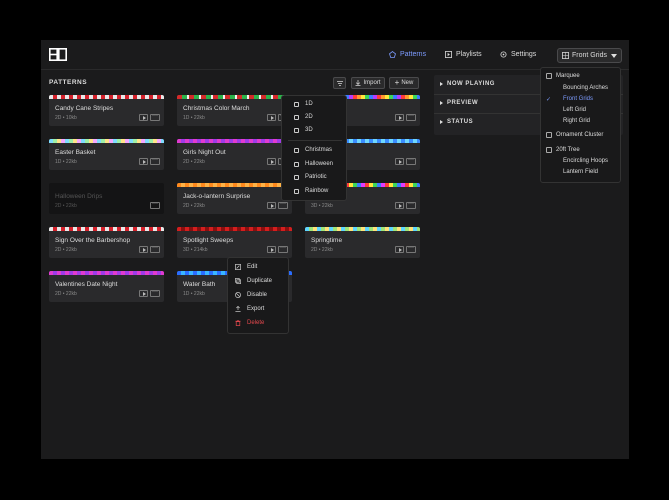 The height and width of the screenshot is (500, 669). I want to click on pattern-name: Spotlight Sweeps, so click(208, 240).